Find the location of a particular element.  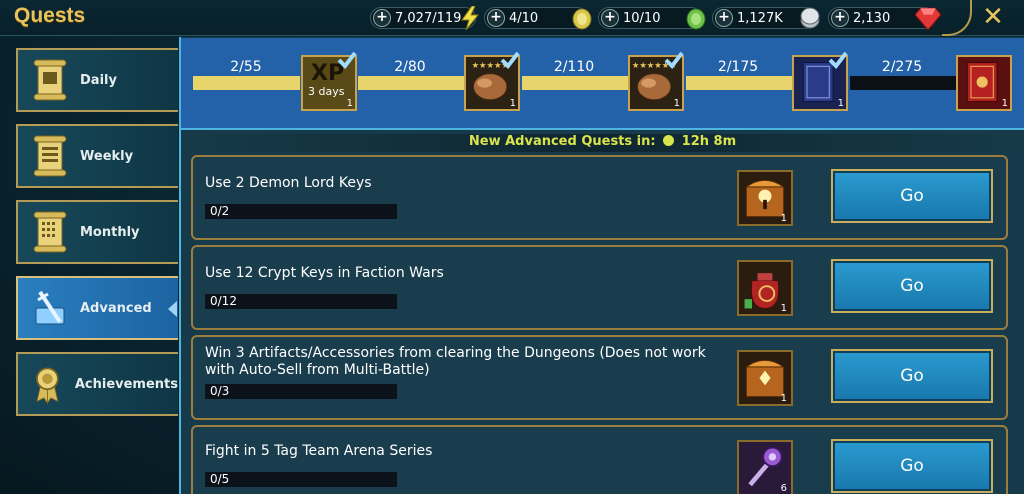

reward-xp-boost: XP 3 days 1 is located at coordinates (329, 81).